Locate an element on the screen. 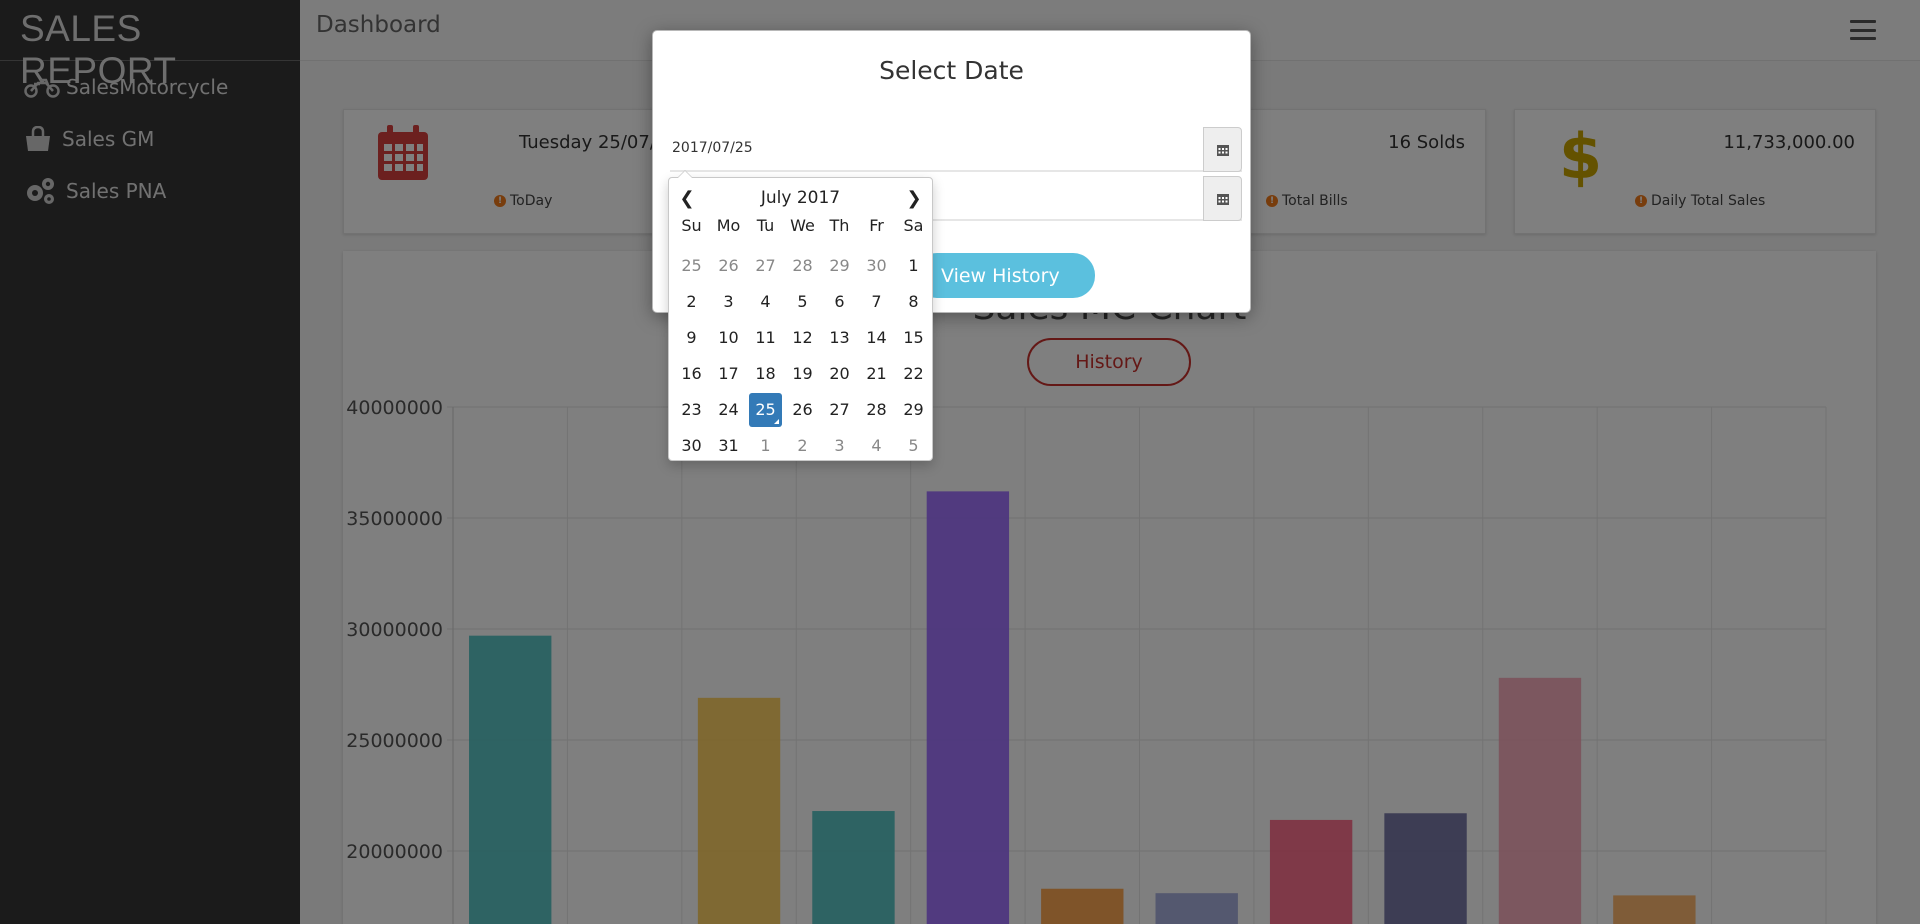 The width and height of the screenshot is (1920, 924). calendar-day: 9 is located at coordinates (691, 338).